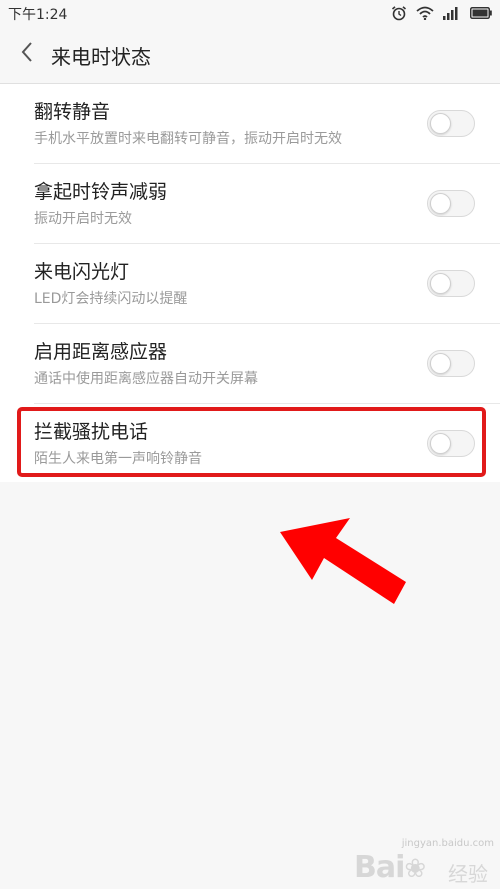  Describe the element at coordinates (91, 432) in the screenshot. I see `setting-title: 拦截骚扰电话` at that location.